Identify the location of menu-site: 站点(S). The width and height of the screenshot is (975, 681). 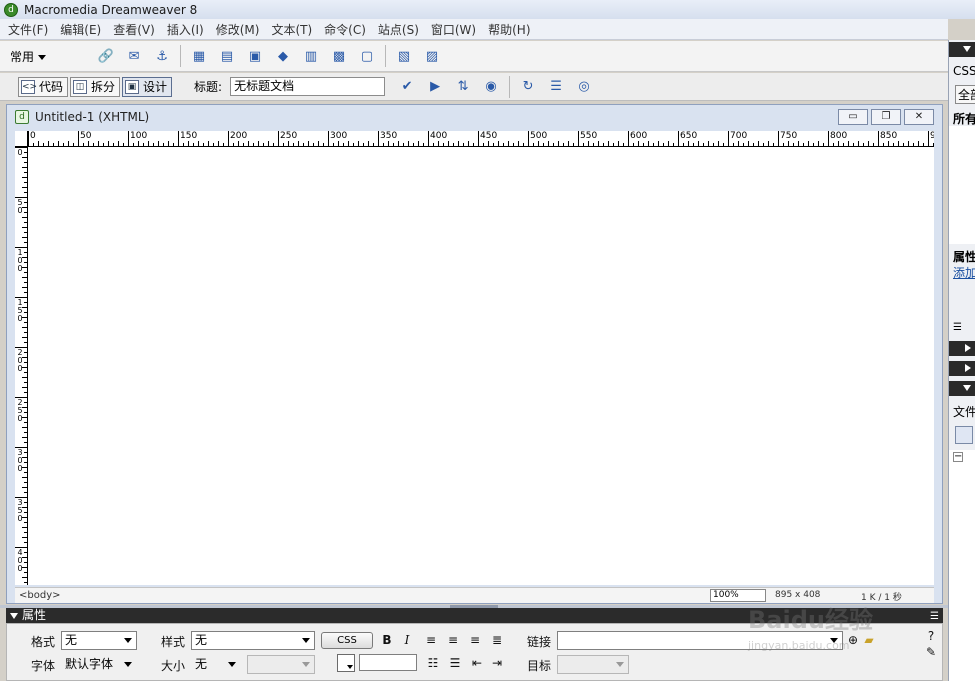
(398, 29).